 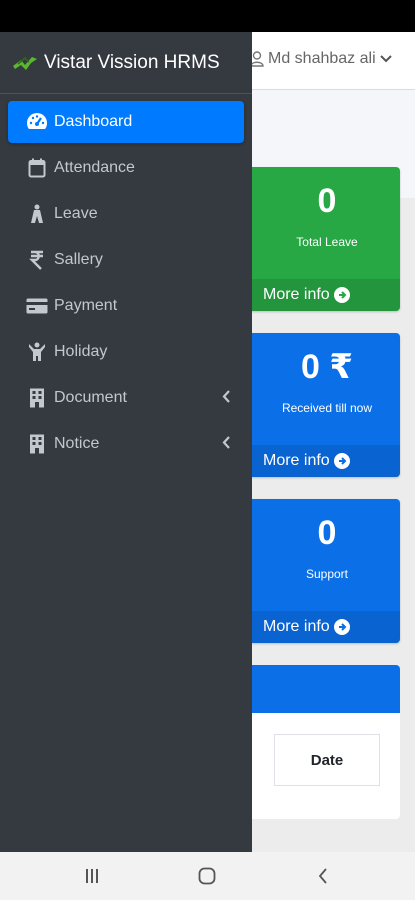 I want to click on sidebar-item-dashboard: Dashboard, so click(x=126, y=122).